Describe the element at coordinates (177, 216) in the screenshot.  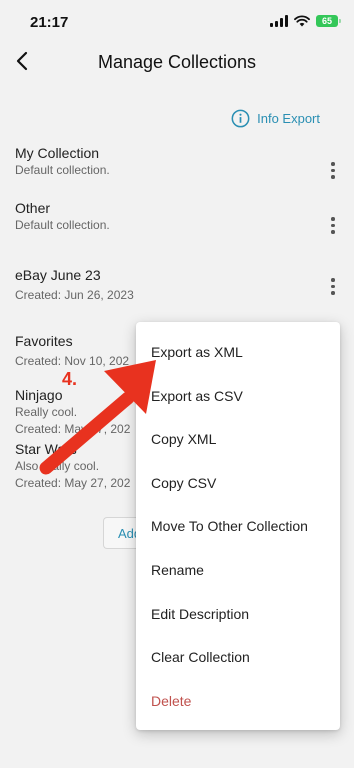
I see `collection-item-other: Other Default collection.` at that location.